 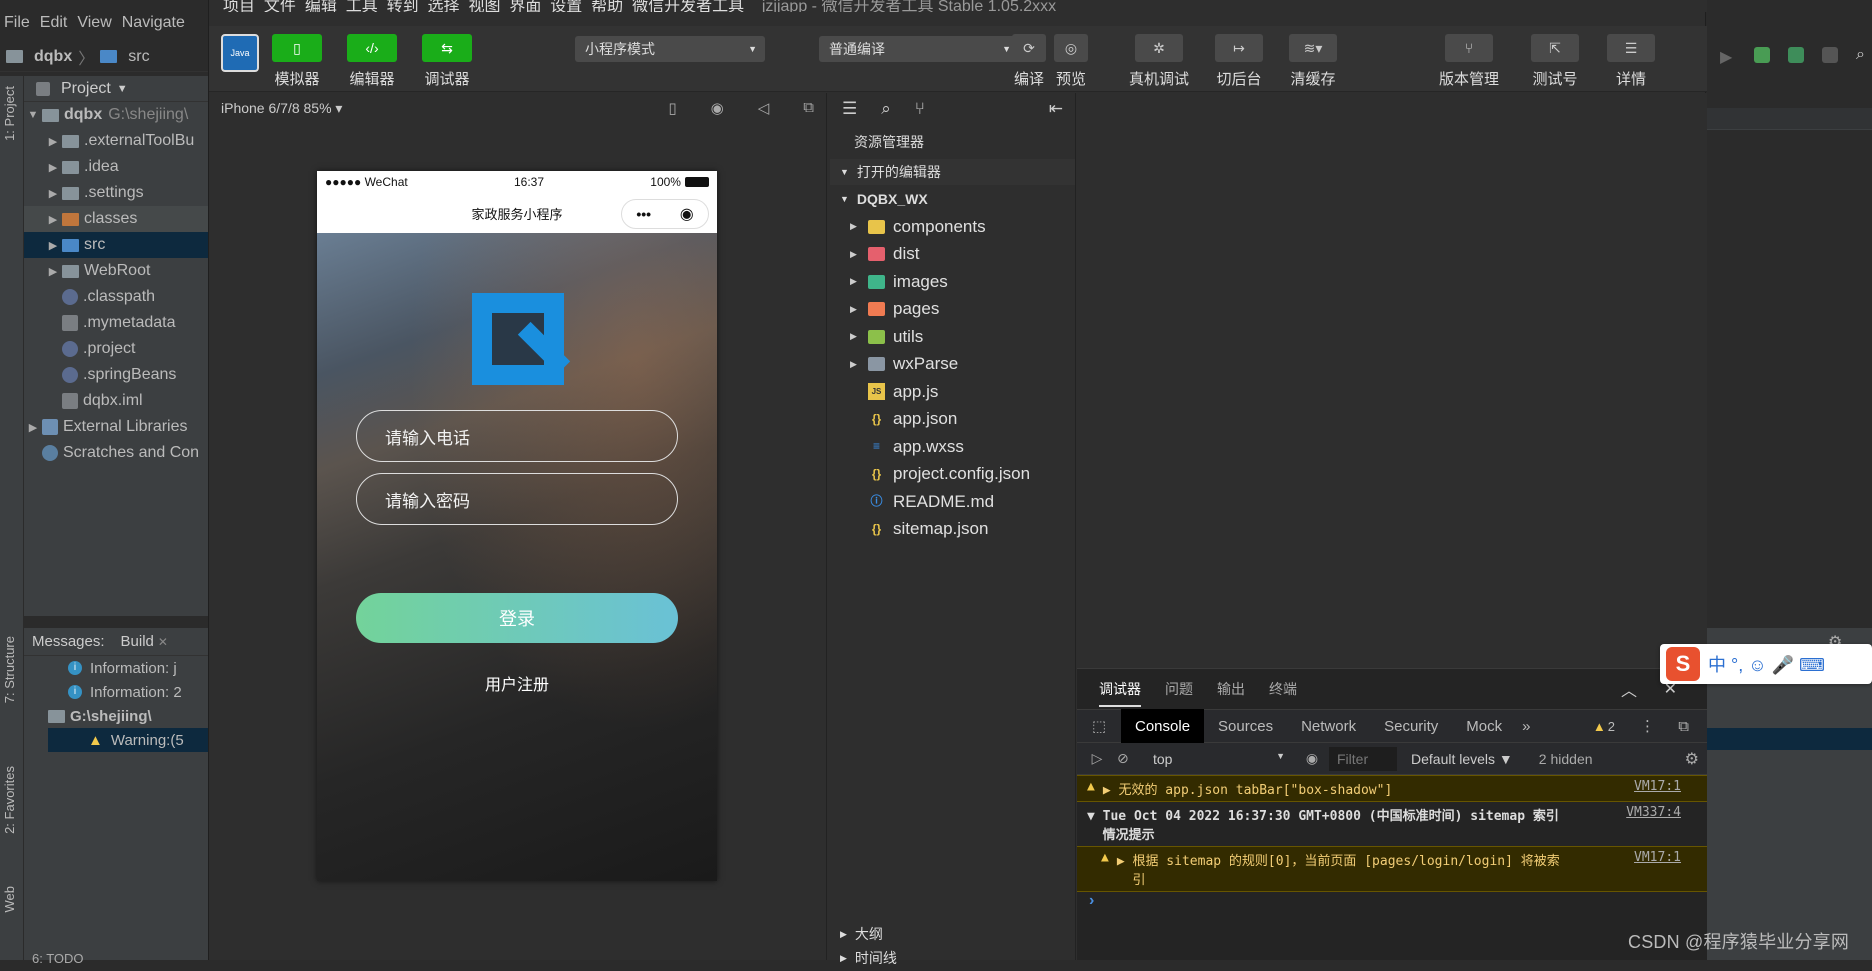 What do you see at coordinates (952, 337) in the screenshot?
I see `folder-item: ▶ utils` at bounding box center [952, 337].